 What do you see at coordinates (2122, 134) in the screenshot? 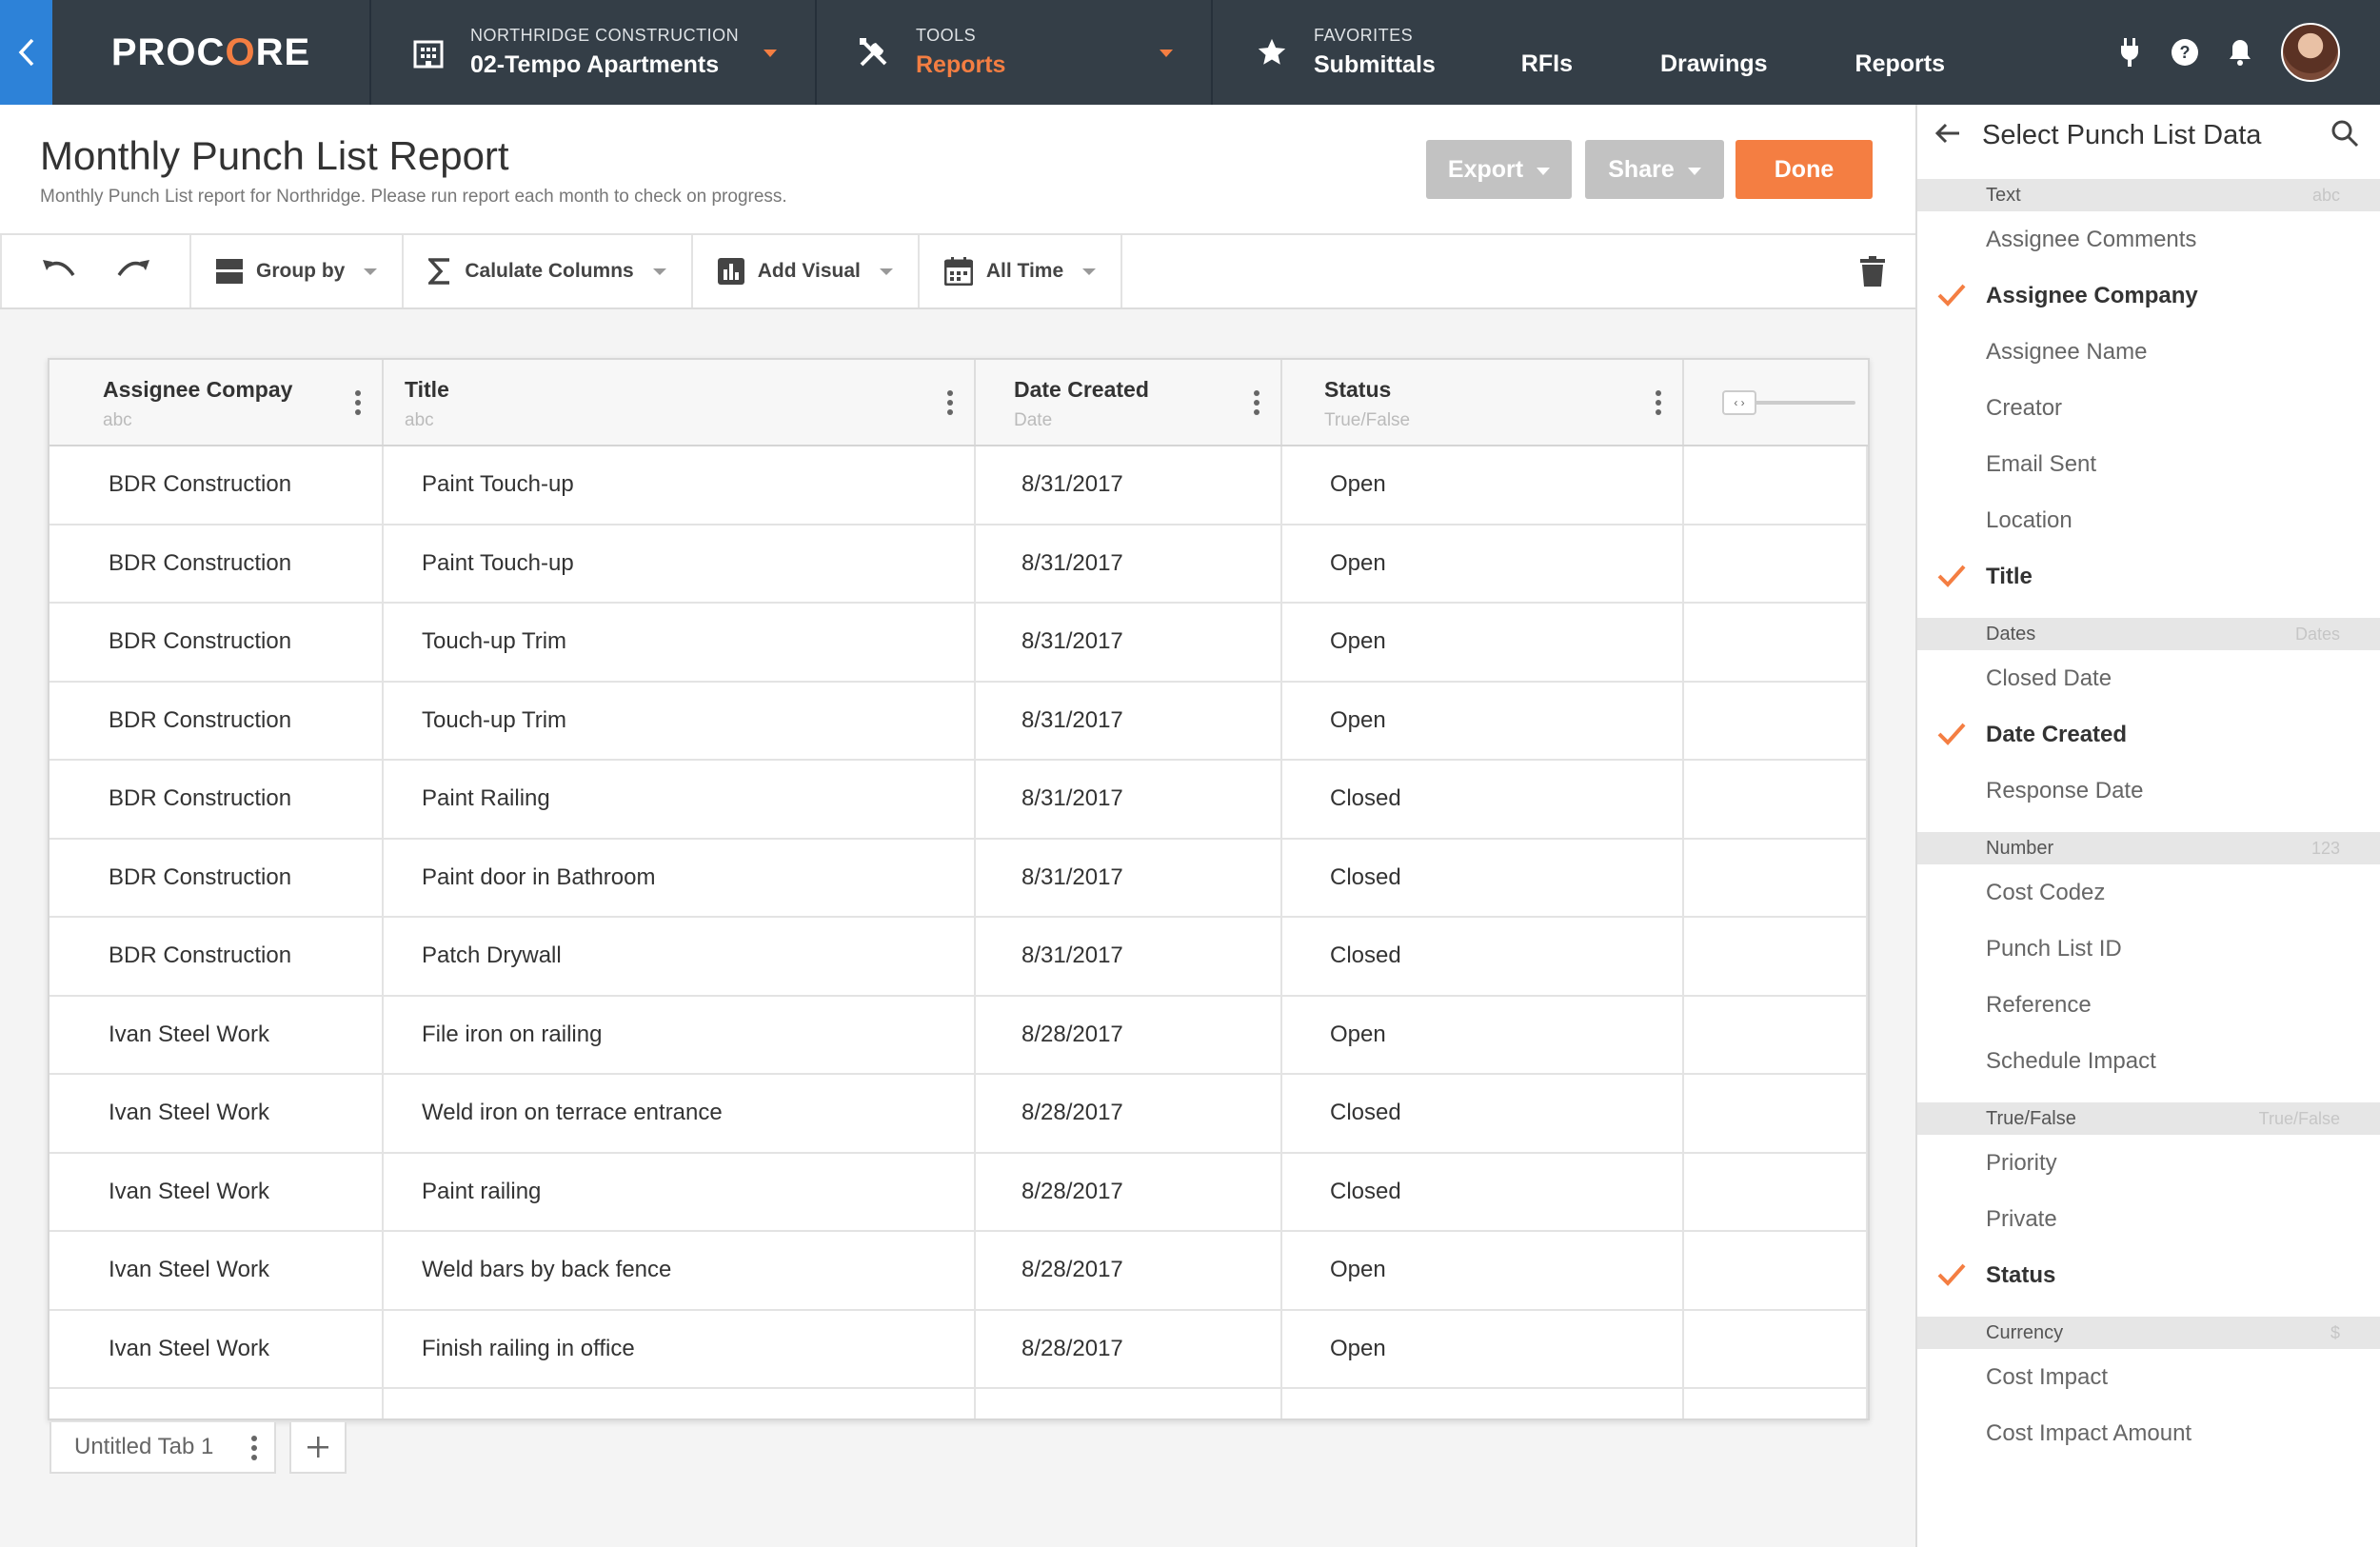
I see `panel-title: Select Punch List Data` at bounding box center [2122, 134].